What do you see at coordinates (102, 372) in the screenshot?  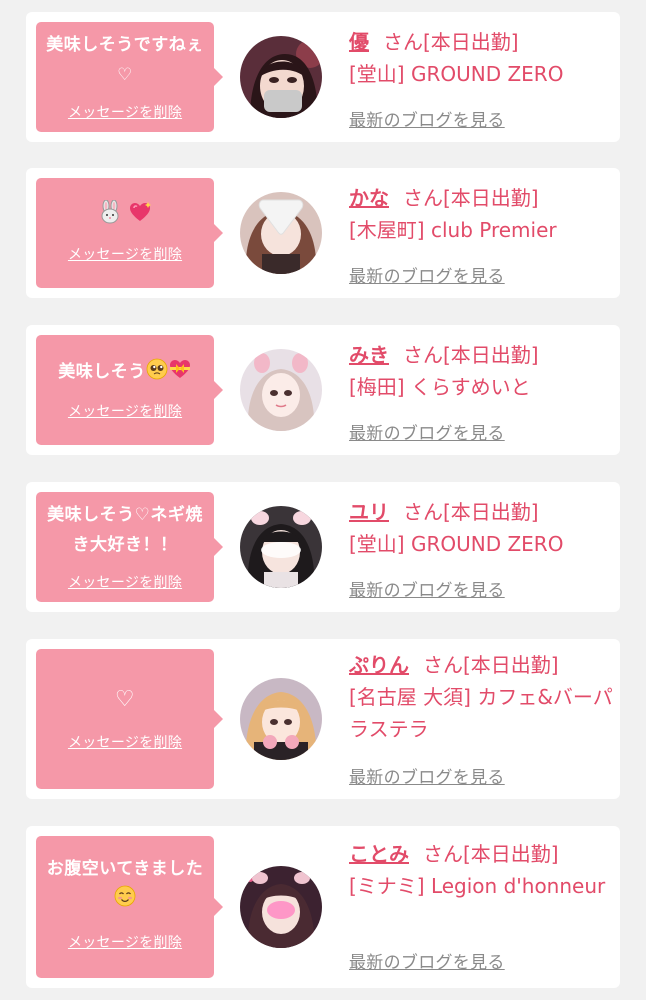 I see `message-text-content: 美味しそう` at bounding box center [102, 372].